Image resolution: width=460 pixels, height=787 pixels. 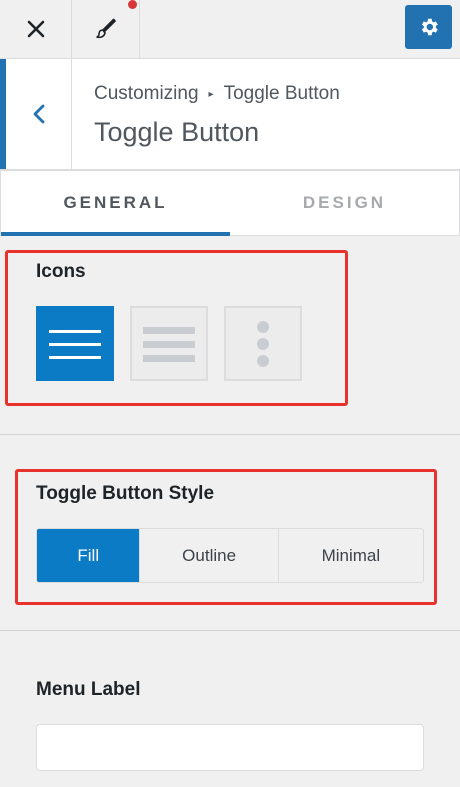 I want to click on breadcrumb-root: Customizing, so click(x=146, y=93).